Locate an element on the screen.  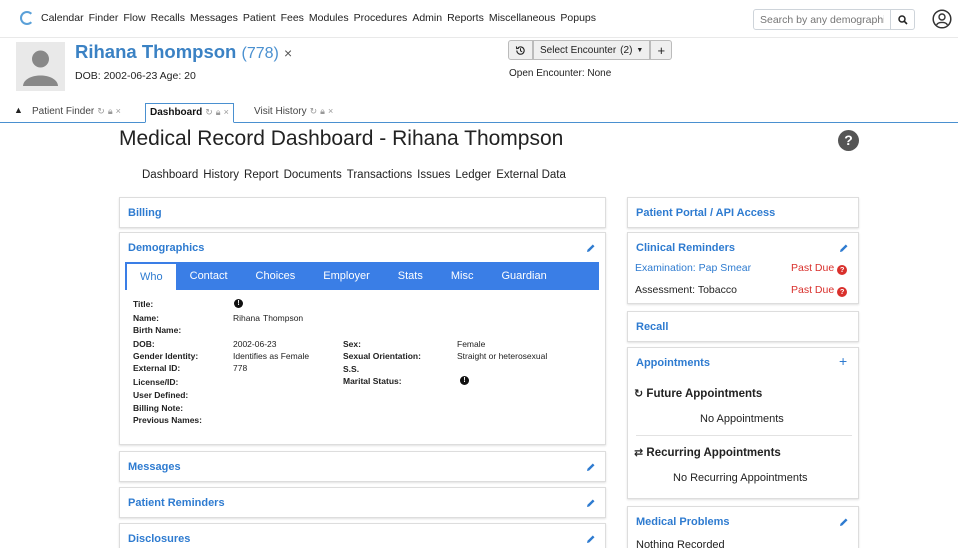
subnav-external-data: External Data is located at coordinates (531, 175).